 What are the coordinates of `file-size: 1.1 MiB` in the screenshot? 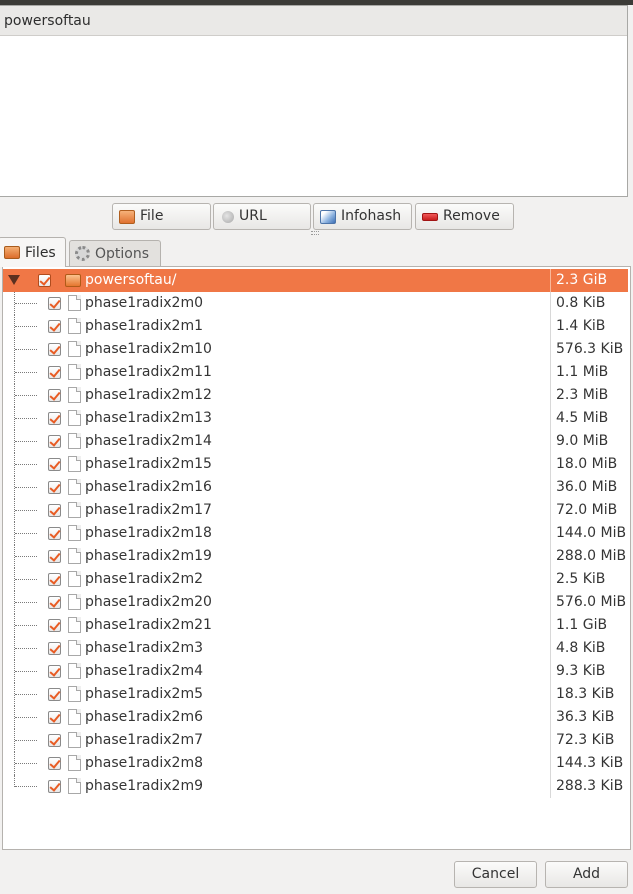 It's located at (588, 372).